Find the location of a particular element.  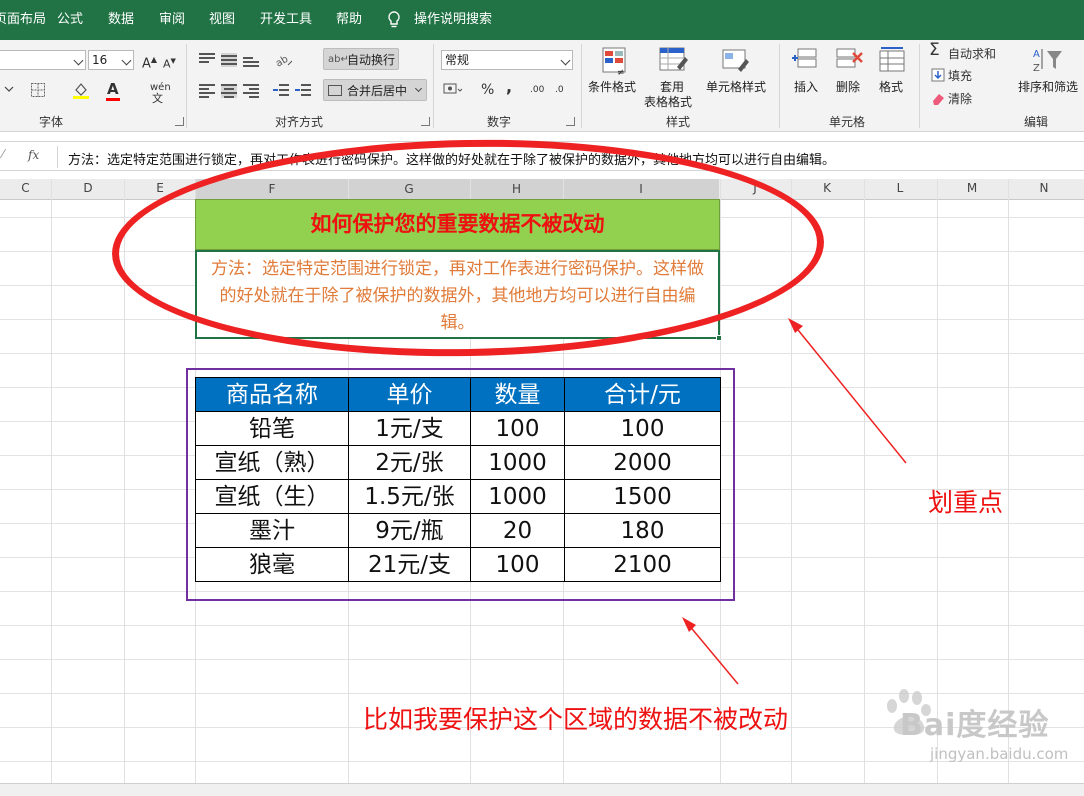

svg-text: Z is located at coordinates (1036, 68).